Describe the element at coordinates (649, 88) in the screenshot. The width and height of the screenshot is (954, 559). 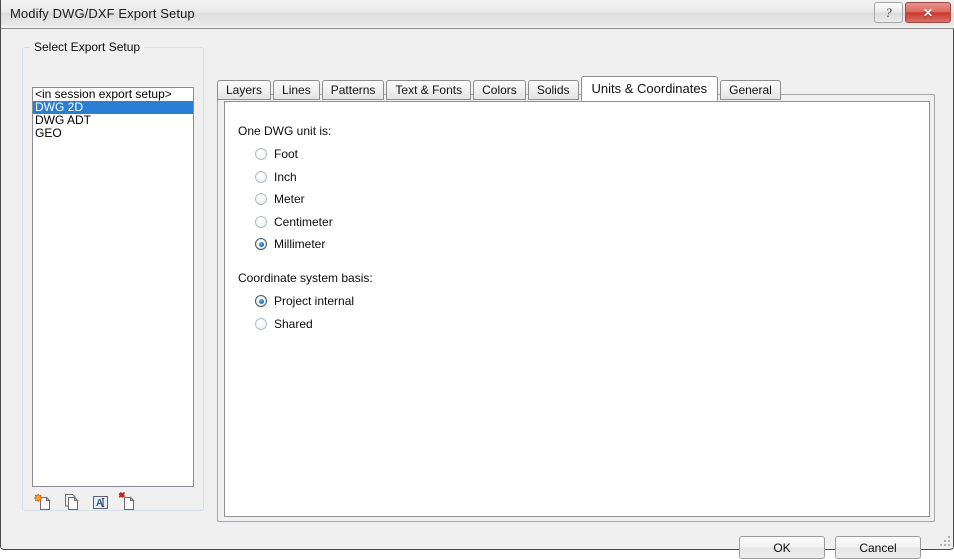
I see `tab-units-coordinates: Units & Coordinates` at that location.